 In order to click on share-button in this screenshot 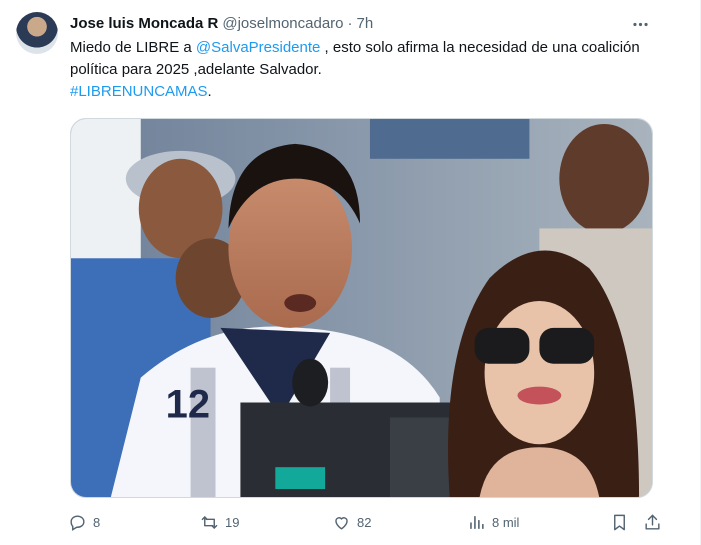, I will do `click(652, 522)`.